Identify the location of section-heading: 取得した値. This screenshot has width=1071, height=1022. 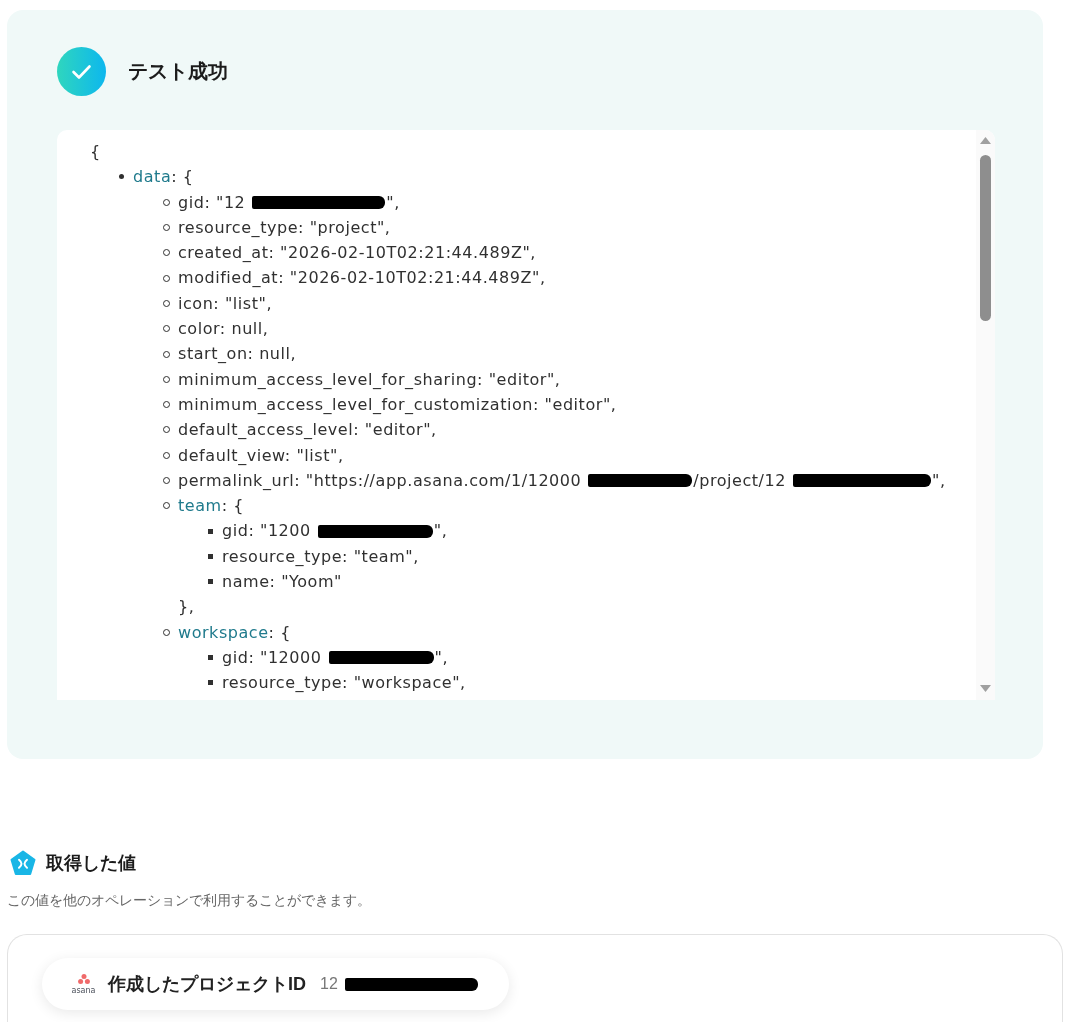
(91, 863).